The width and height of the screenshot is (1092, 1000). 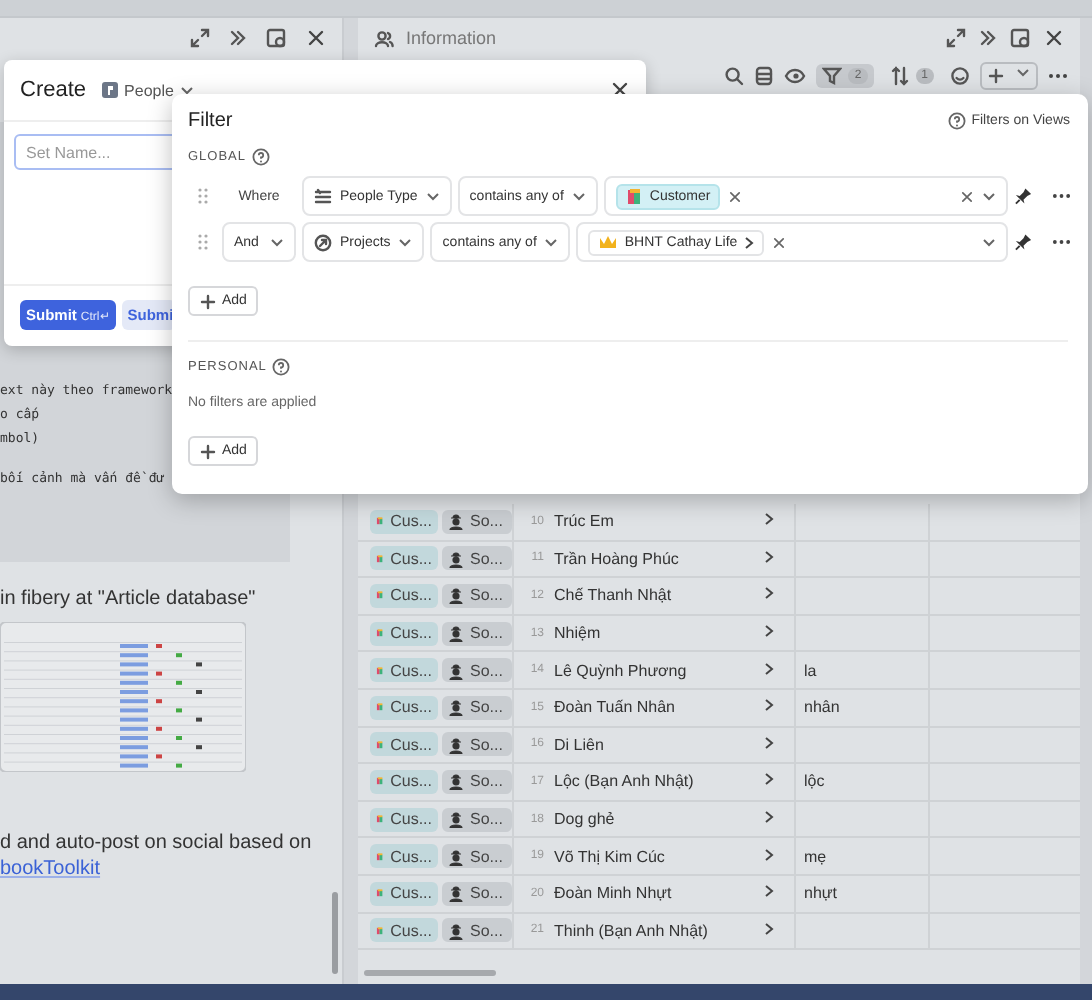 What do you see at coordinates (625, 781) in the screenshot?
I see `name-cell-text: Lộc (Bạn Anh Nhật)` at bounding box center [625, 781].